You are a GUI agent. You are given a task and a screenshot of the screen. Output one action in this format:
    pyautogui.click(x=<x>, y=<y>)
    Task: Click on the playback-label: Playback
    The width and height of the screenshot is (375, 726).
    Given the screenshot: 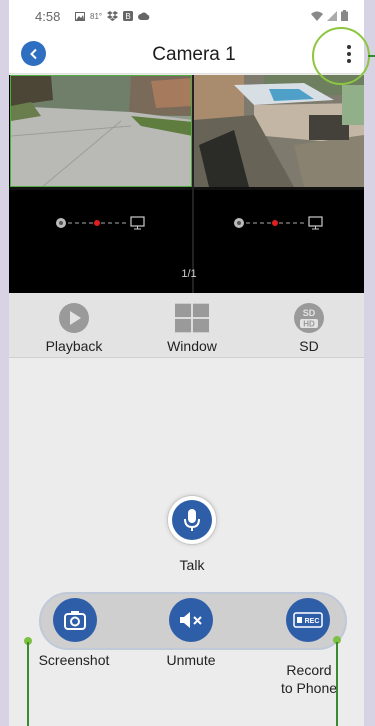 What is the action you would take?
    pyautogui.click(x=74, y=346)
    